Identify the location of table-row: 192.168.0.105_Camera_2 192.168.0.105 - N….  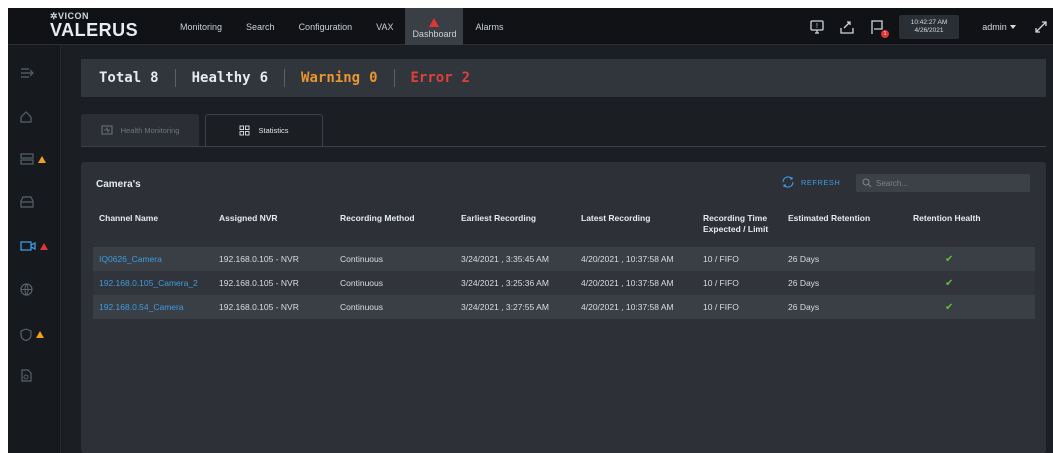
(564, 283).